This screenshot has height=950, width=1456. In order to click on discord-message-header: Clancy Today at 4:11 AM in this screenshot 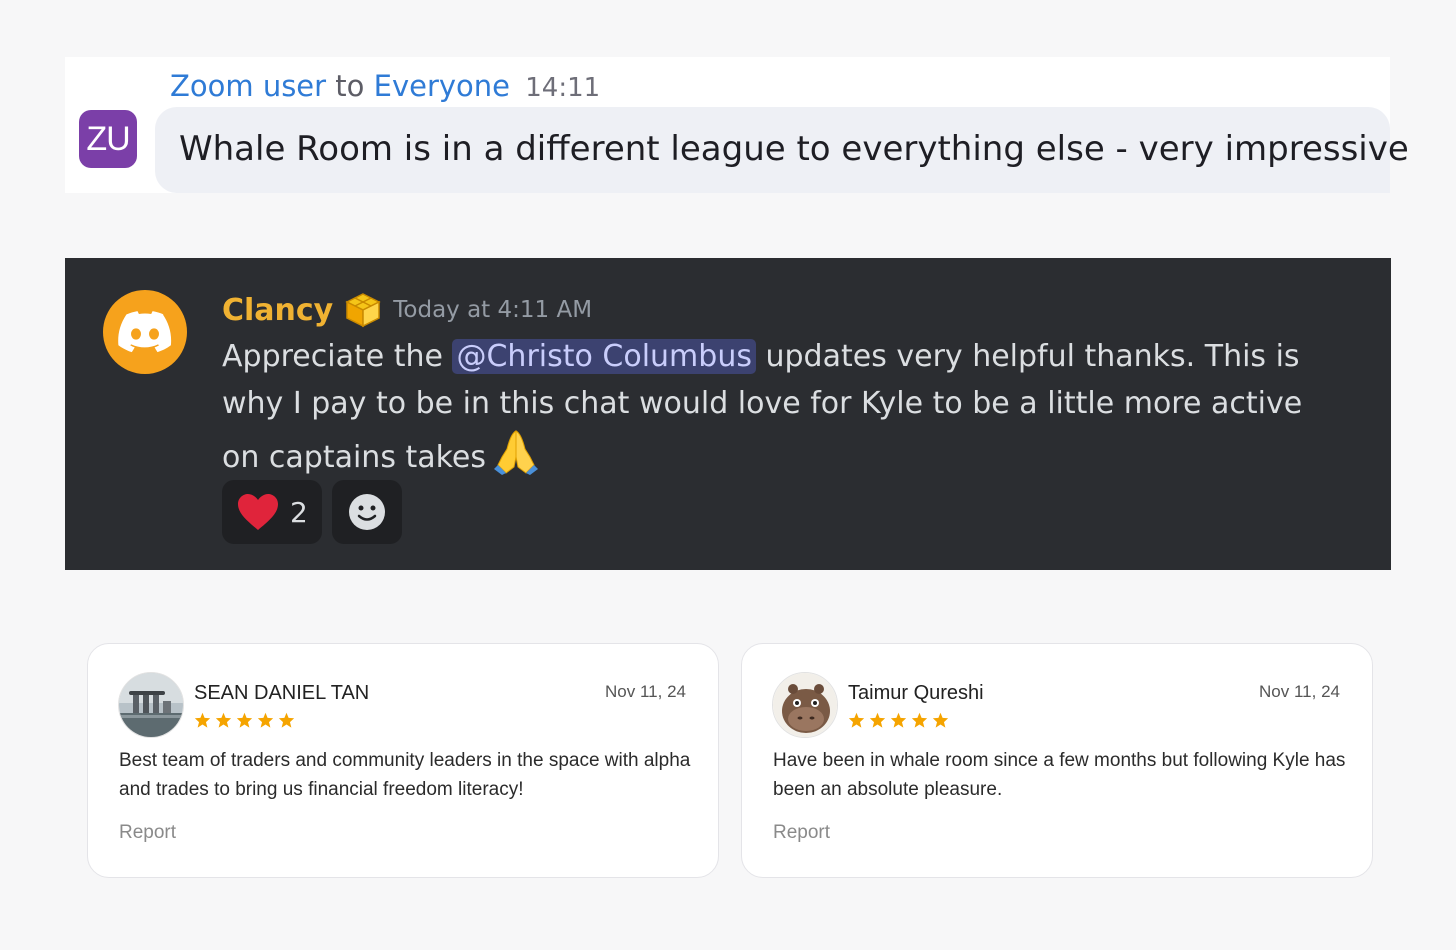, I will do `click(407, 310)`.